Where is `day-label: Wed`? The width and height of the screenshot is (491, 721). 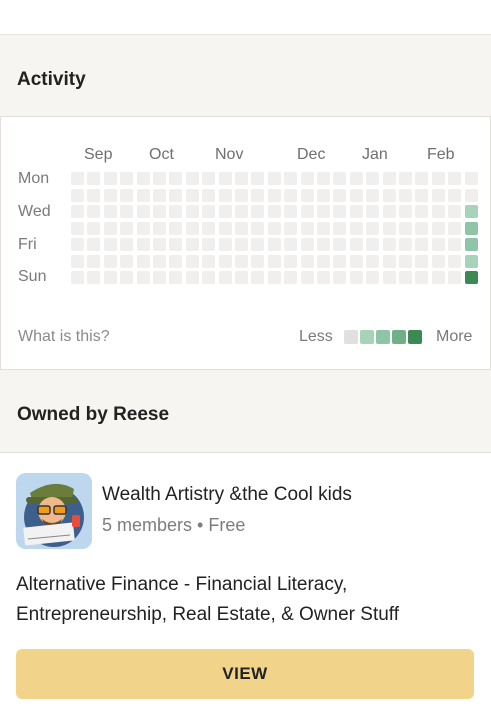
day-label: Wed is located at coordinates (34, 211).